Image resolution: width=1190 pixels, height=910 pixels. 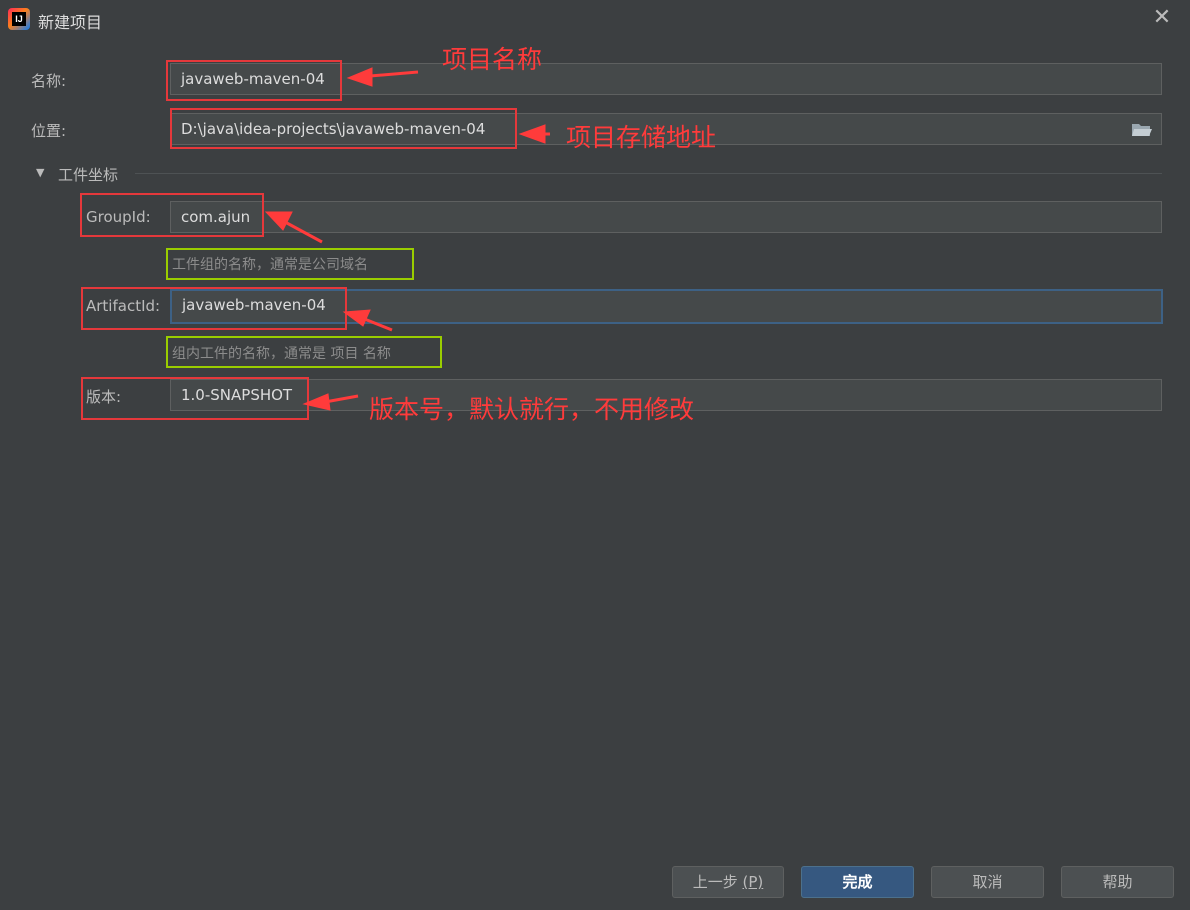 I want to click on annotation-location-note: 项目存储地址, so click(x=641, y=137).